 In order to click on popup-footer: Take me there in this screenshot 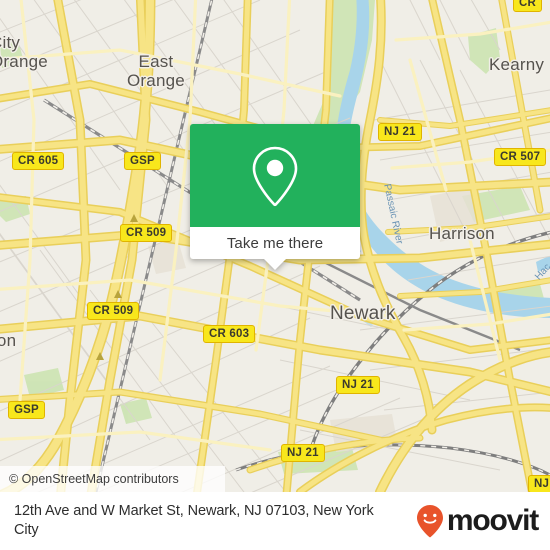, I will do `click(275, 243)`.